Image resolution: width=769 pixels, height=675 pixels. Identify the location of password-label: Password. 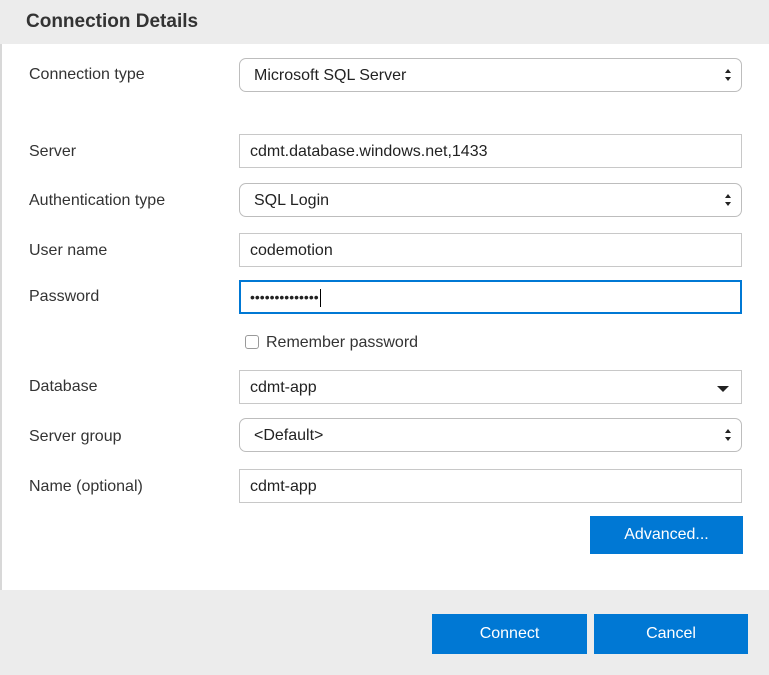
(64, 296).